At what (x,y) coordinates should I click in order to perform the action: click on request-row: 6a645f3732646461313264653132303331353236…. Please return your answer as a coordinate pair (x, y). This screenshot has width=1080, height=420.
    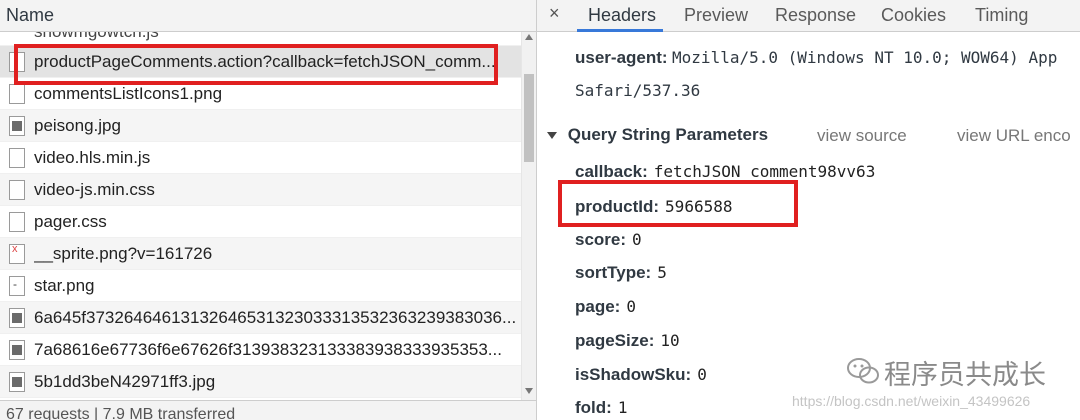
    Looking at the image, I should click on (260, 318).